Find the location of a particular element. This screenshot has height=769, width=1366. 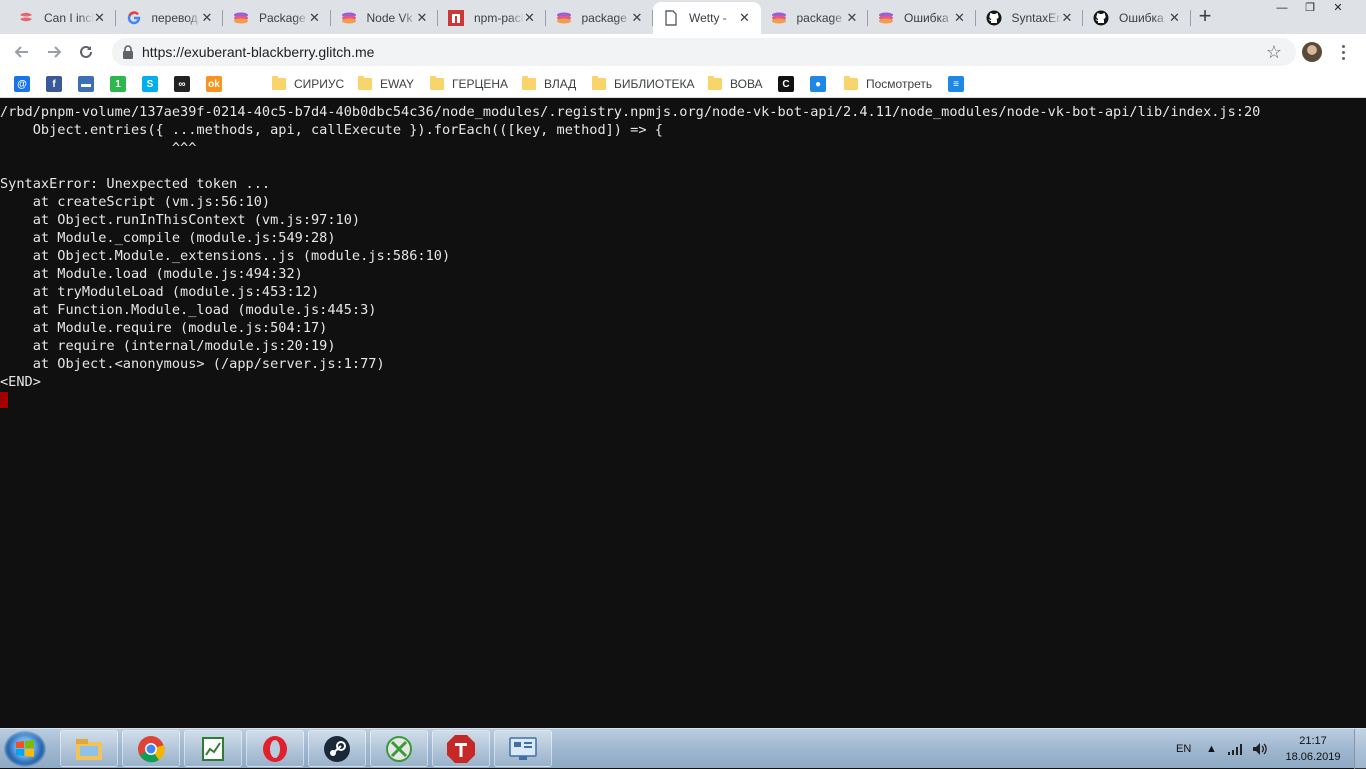

bookmark-folder: Посмотреть is located at coordinates (888, 84).